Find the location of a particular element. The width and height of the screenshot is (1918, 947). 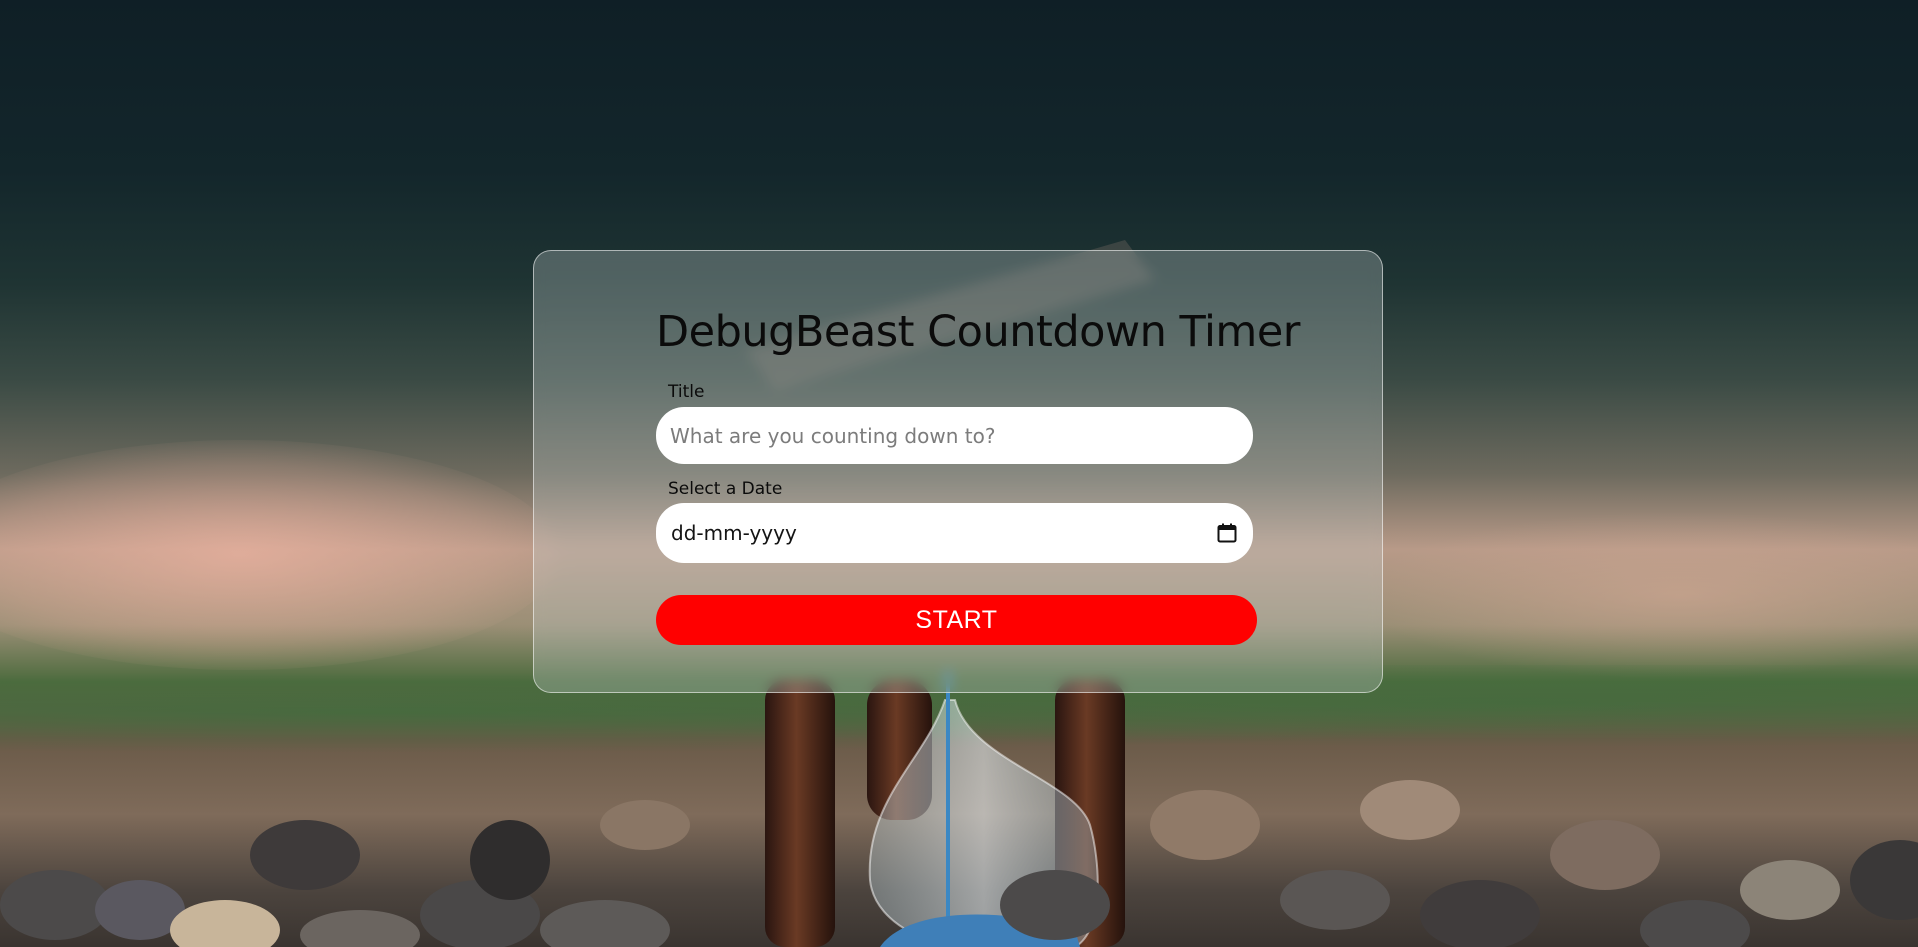

date-field-label: Select a Date is located at coordinates (725, 489).